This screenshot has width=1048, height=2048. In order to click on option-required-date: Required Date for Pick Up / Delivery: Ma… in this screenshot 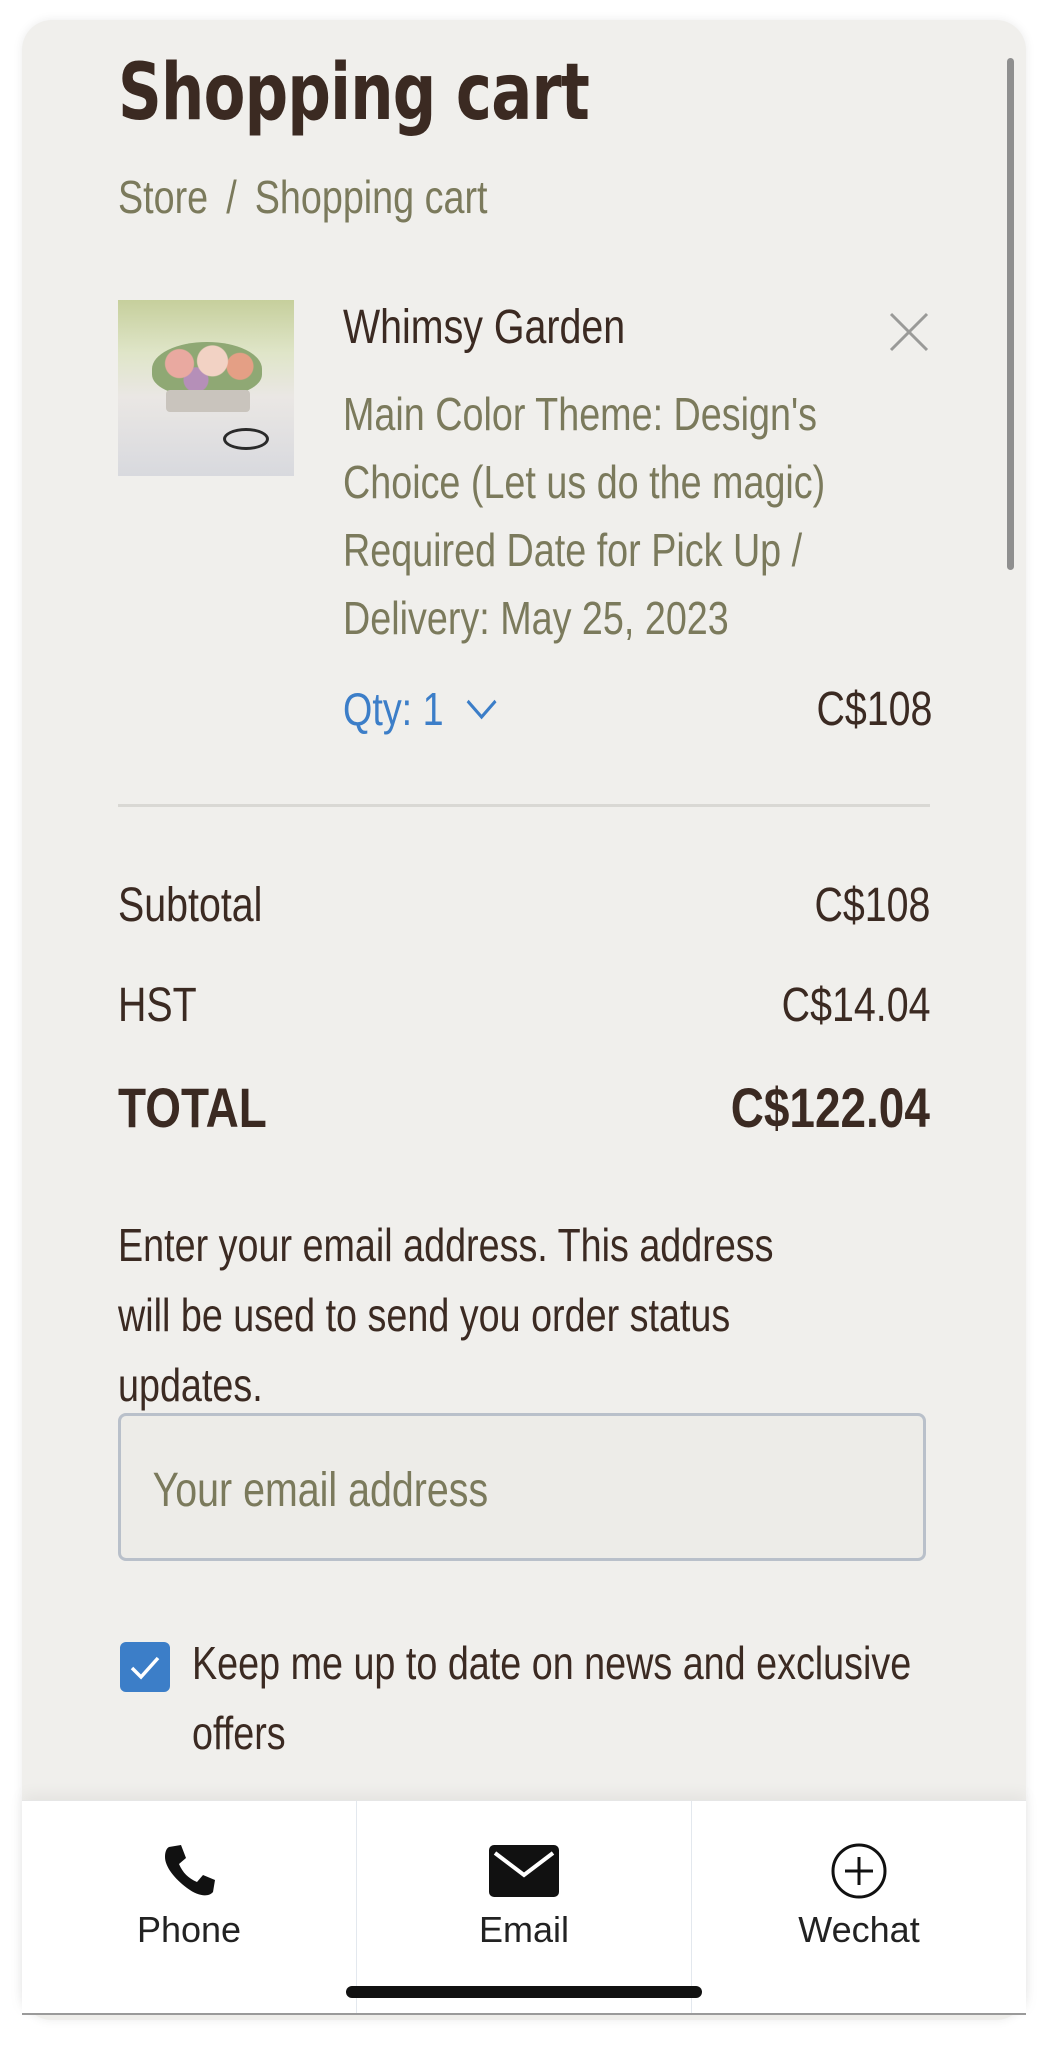, I will do `click(573, 584)`.